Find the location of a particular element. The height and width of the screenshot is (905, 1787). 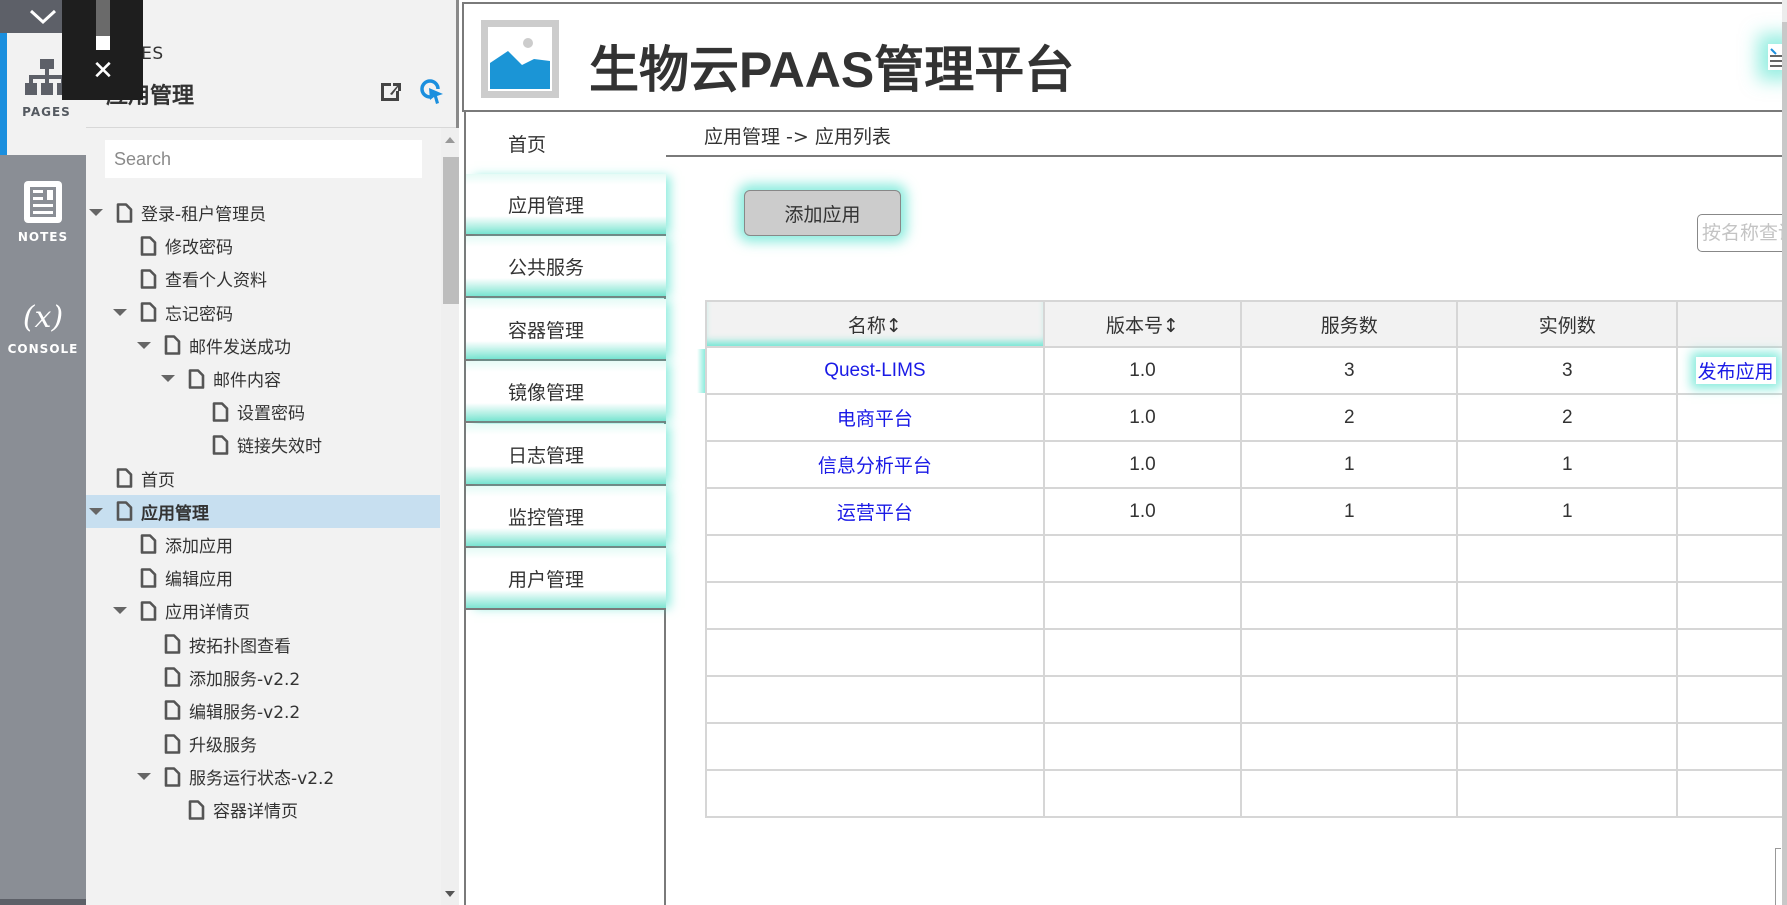

scroll-down-icon is located at coordinates (450, 894).